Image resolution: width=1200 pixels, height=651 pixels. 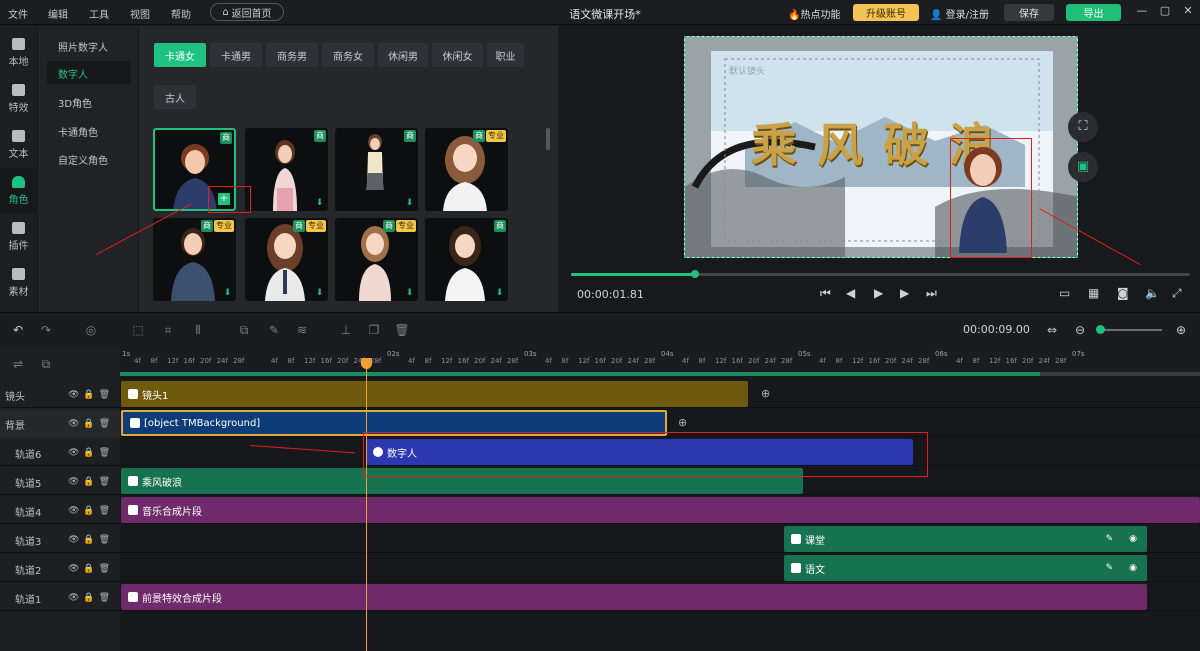 I want to click on maximize-icon: ▢, so click(x=1165, y=10).